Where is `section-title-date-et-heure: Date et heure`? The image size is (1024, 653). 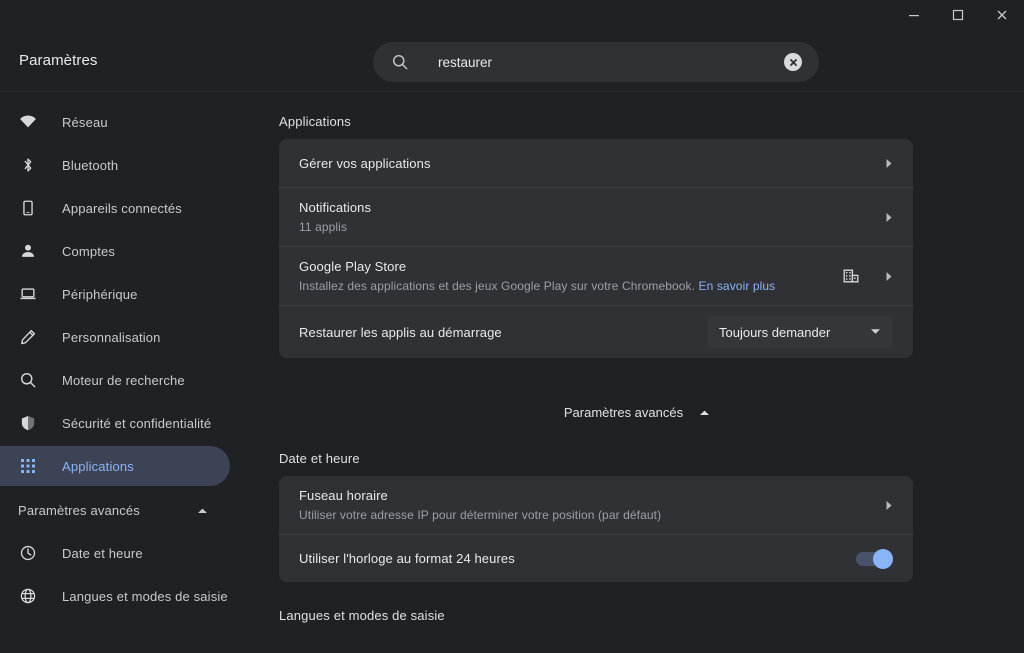 section-title-date-et-heure: Date et heure is located at coordinates (319, 458).